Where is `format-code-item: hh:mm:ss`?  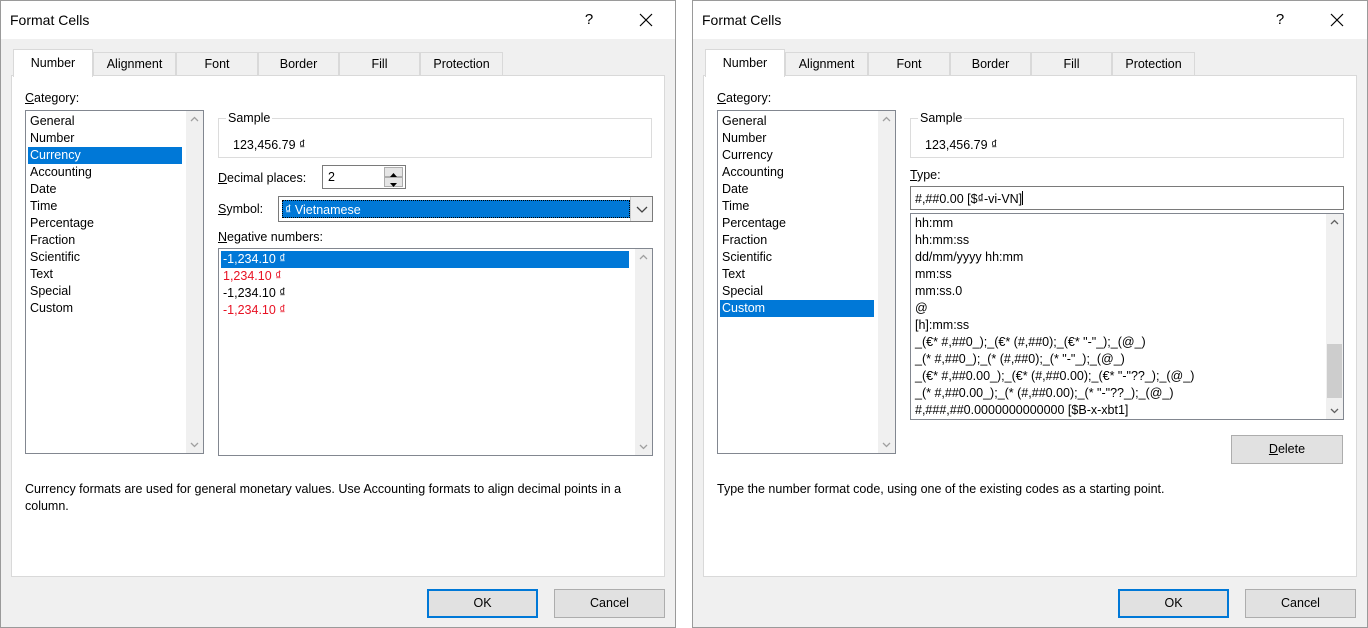
format-code-item: hh:mm:ss is located at coordinates (1118, 240).